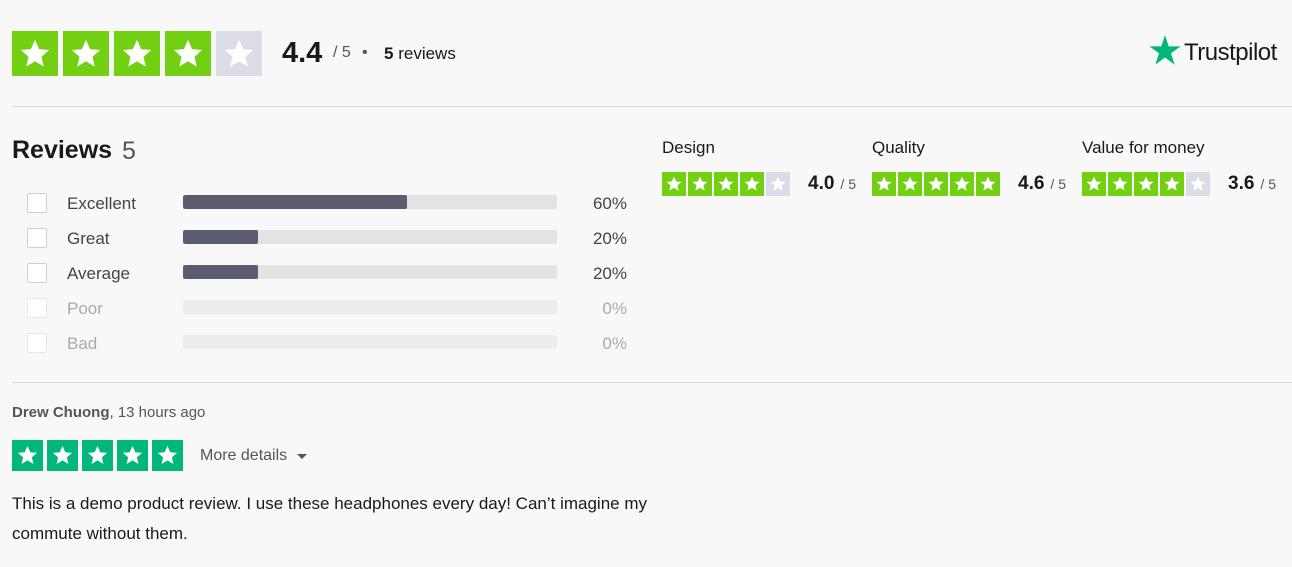 Image resolution: width=1292 pixels, height=567 pixels. What do you see at coordinates (898, 147) in the screenshot?
I see `category-name: Quality` at bounding box center [898, 147].